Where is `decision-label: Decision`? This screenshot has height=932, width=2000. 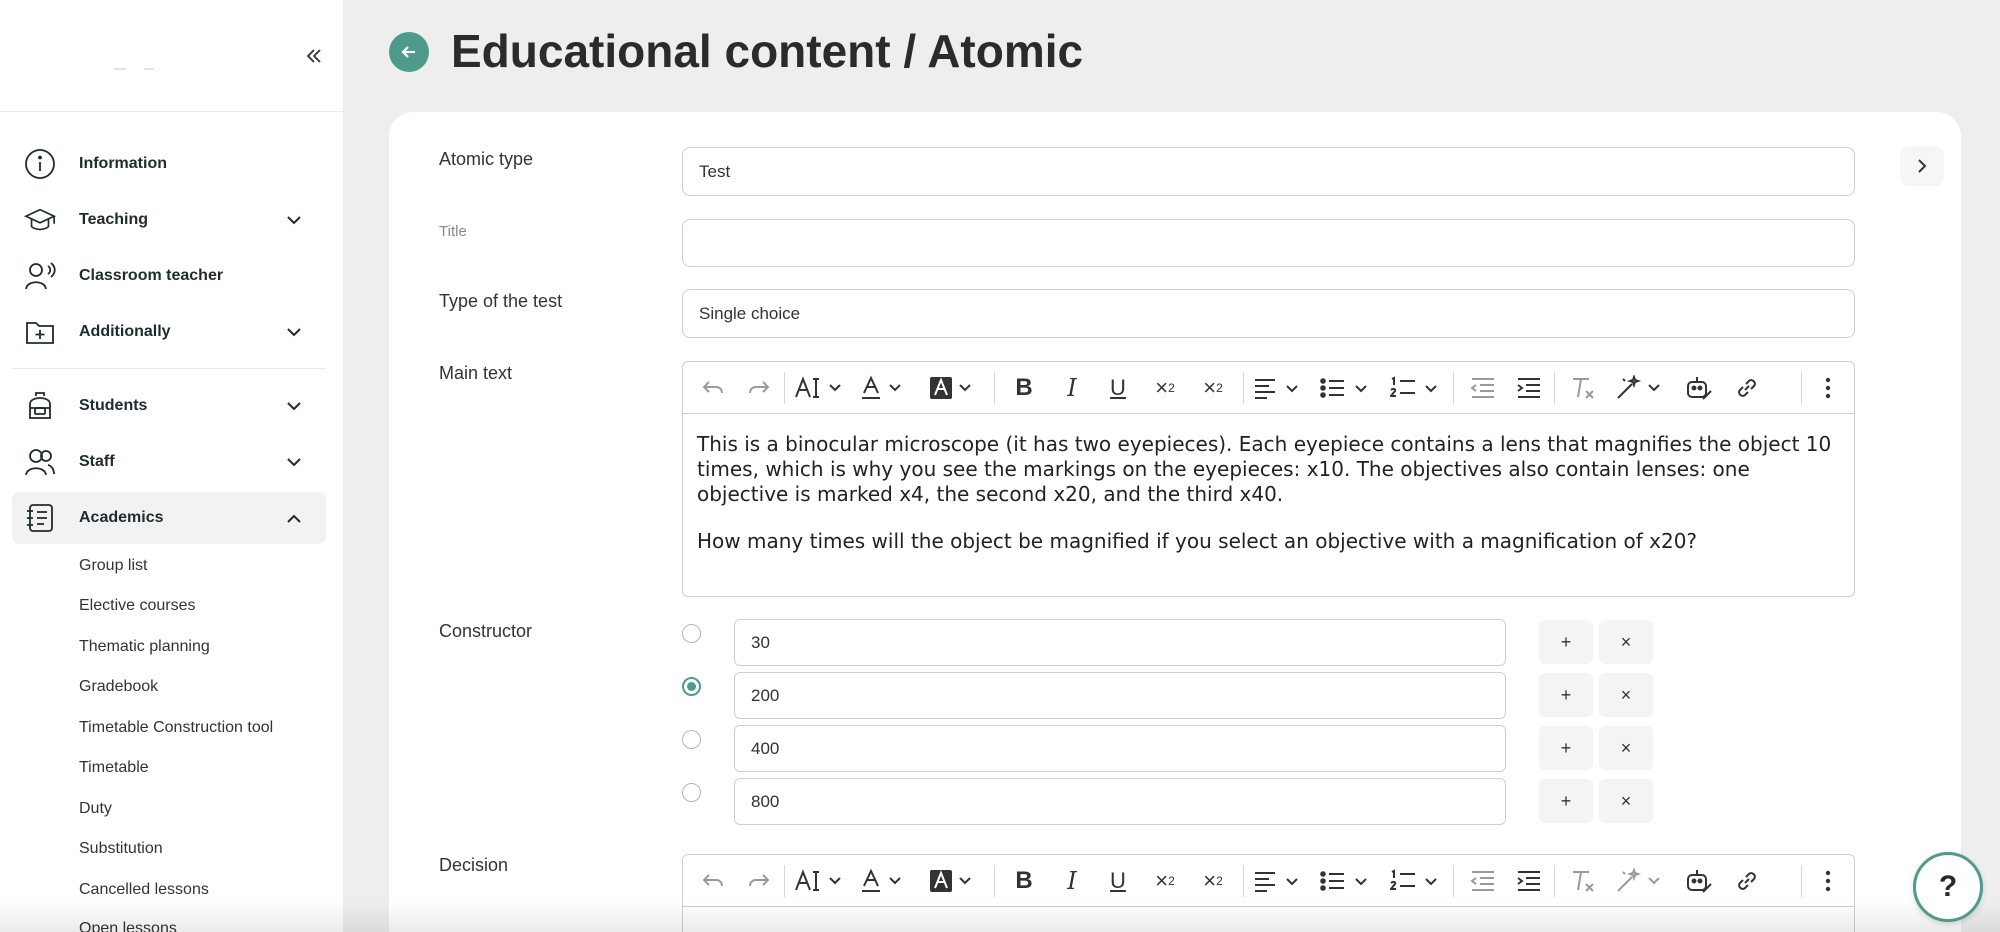
decision-label: Decision is located at coordinates (474, 865).